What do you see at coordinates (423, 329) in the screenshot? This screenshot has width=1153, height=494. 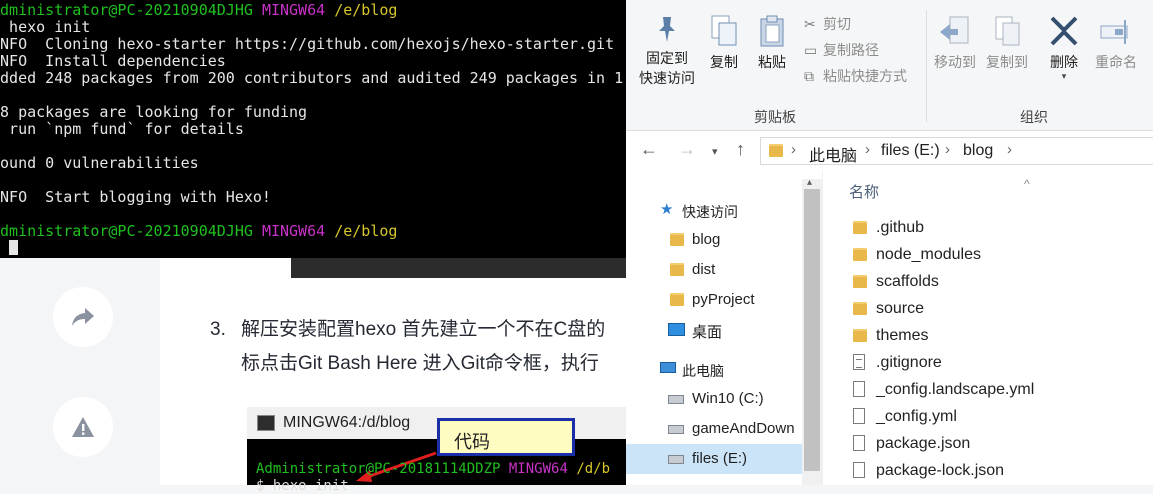 I see `step-text-line-1: 解压安装配置hexo 首先建立一个不在C盘的` at bounding box center [423, 329].